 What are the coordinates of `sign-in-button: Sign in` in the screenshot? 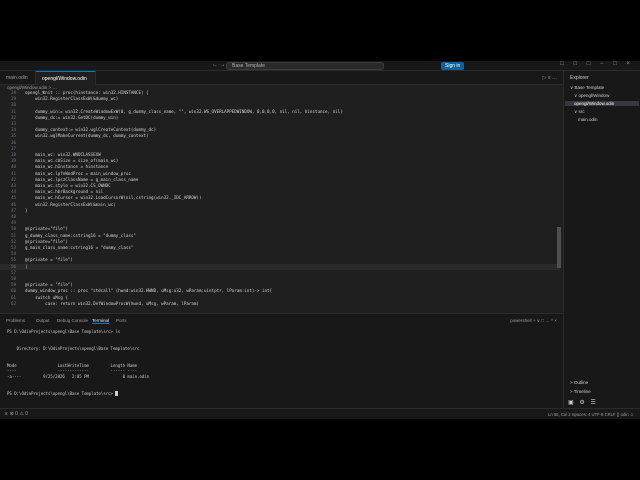 It's located at (453, 66).